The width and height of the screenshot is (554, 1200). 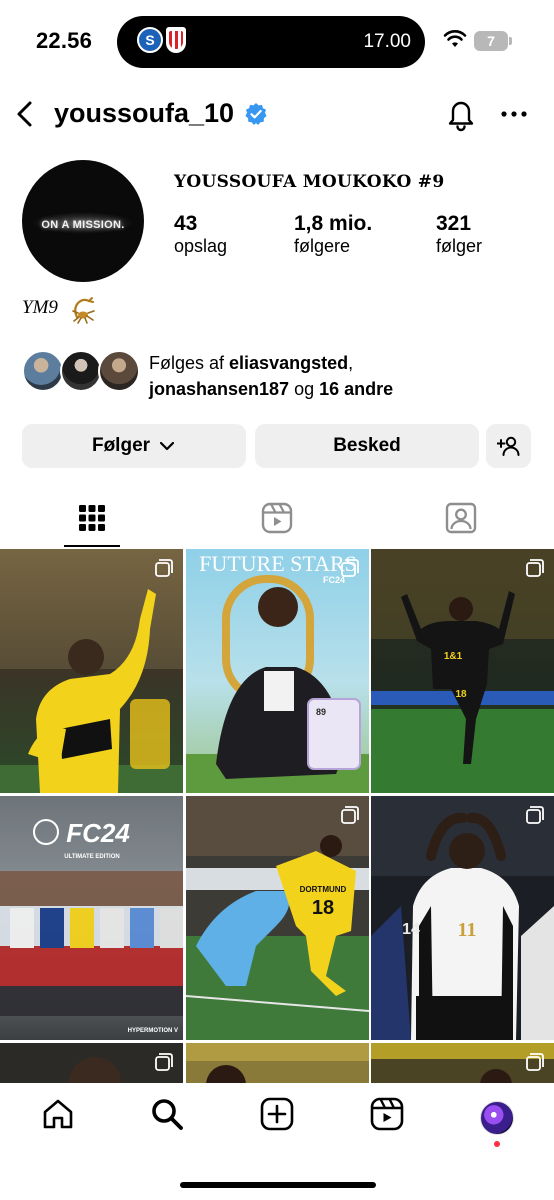 What do you see at coordinates (461, 114) in the screenshot?
I see `notification-bell-icon` at bounding box center [461, 114].